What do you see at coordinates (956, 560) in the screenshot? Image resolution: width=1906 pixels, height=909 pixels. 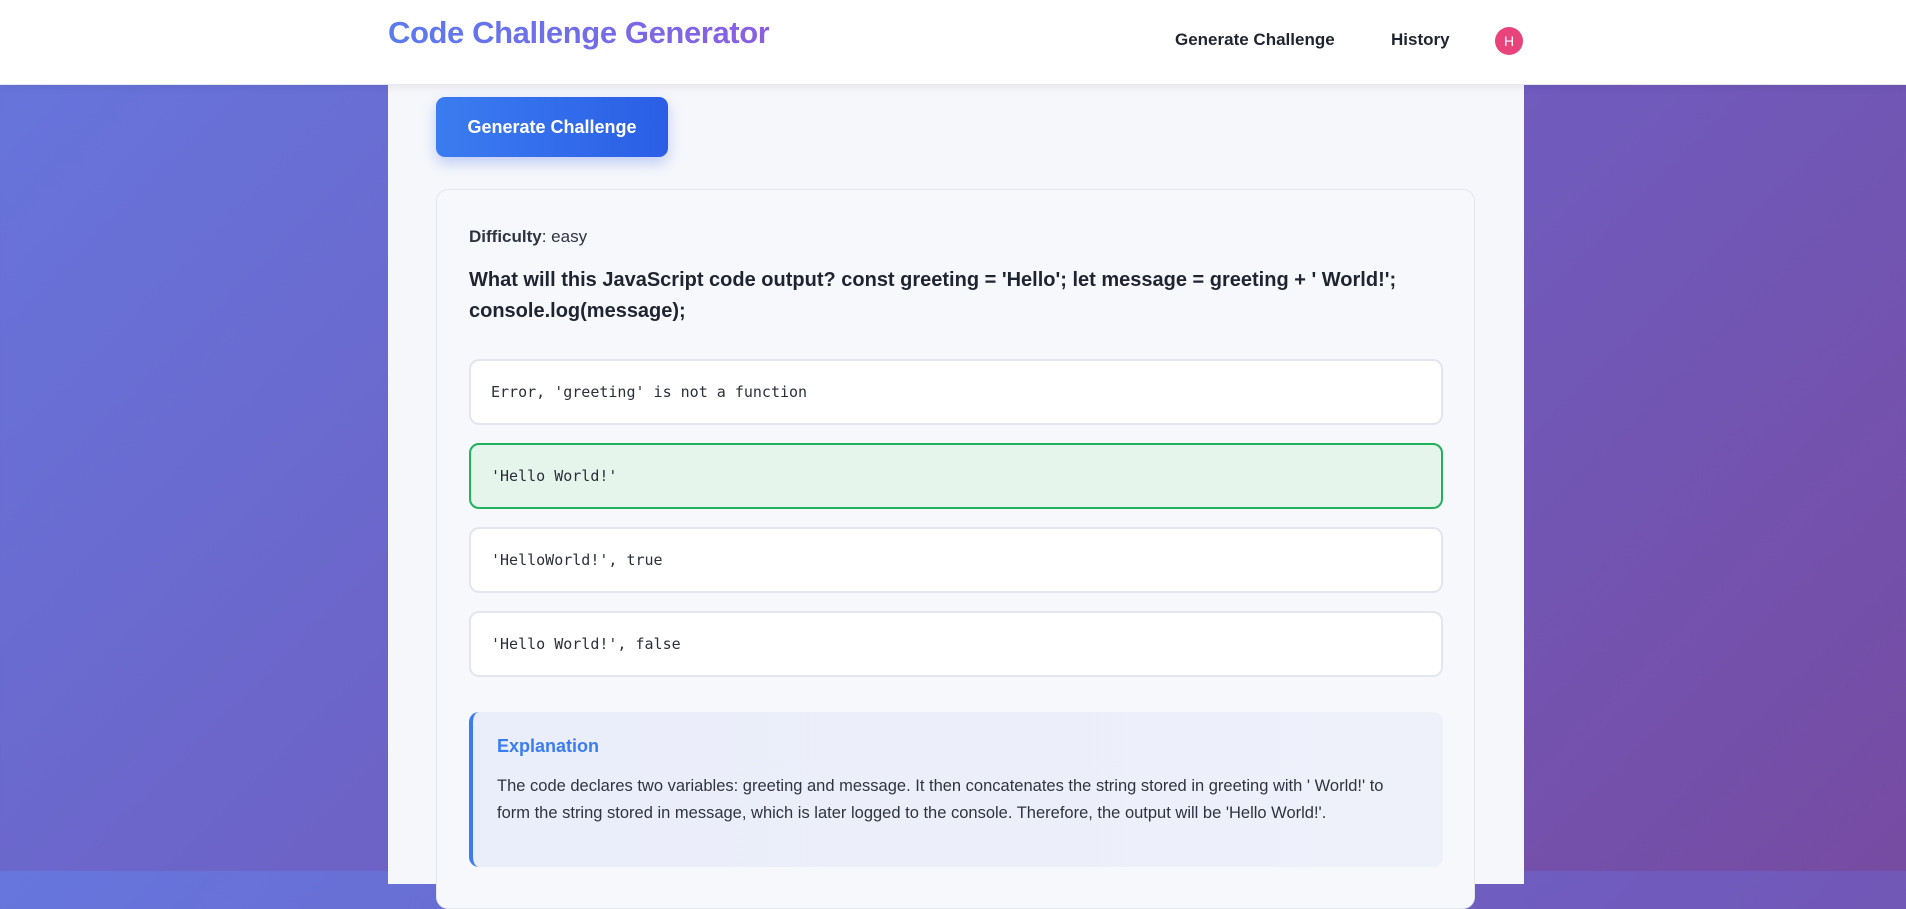 I see `answer-option-3: 'HelloWorld!', true` at bounding box center [956, 560].